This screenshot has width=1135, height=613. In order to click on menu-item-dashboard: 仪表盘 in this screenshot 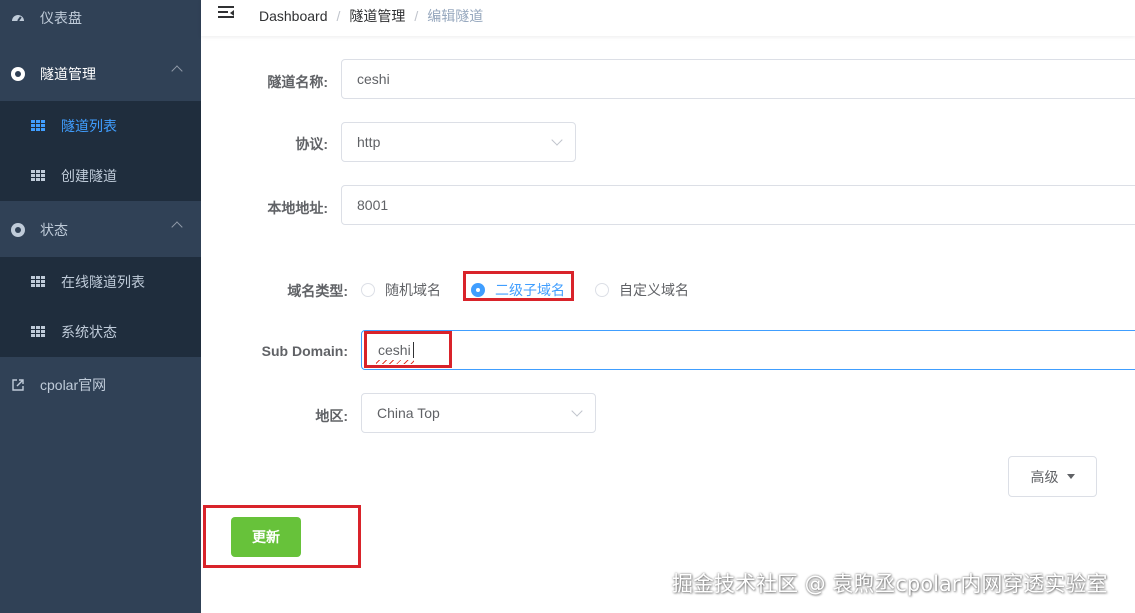, I will do `click(100, 21)`.